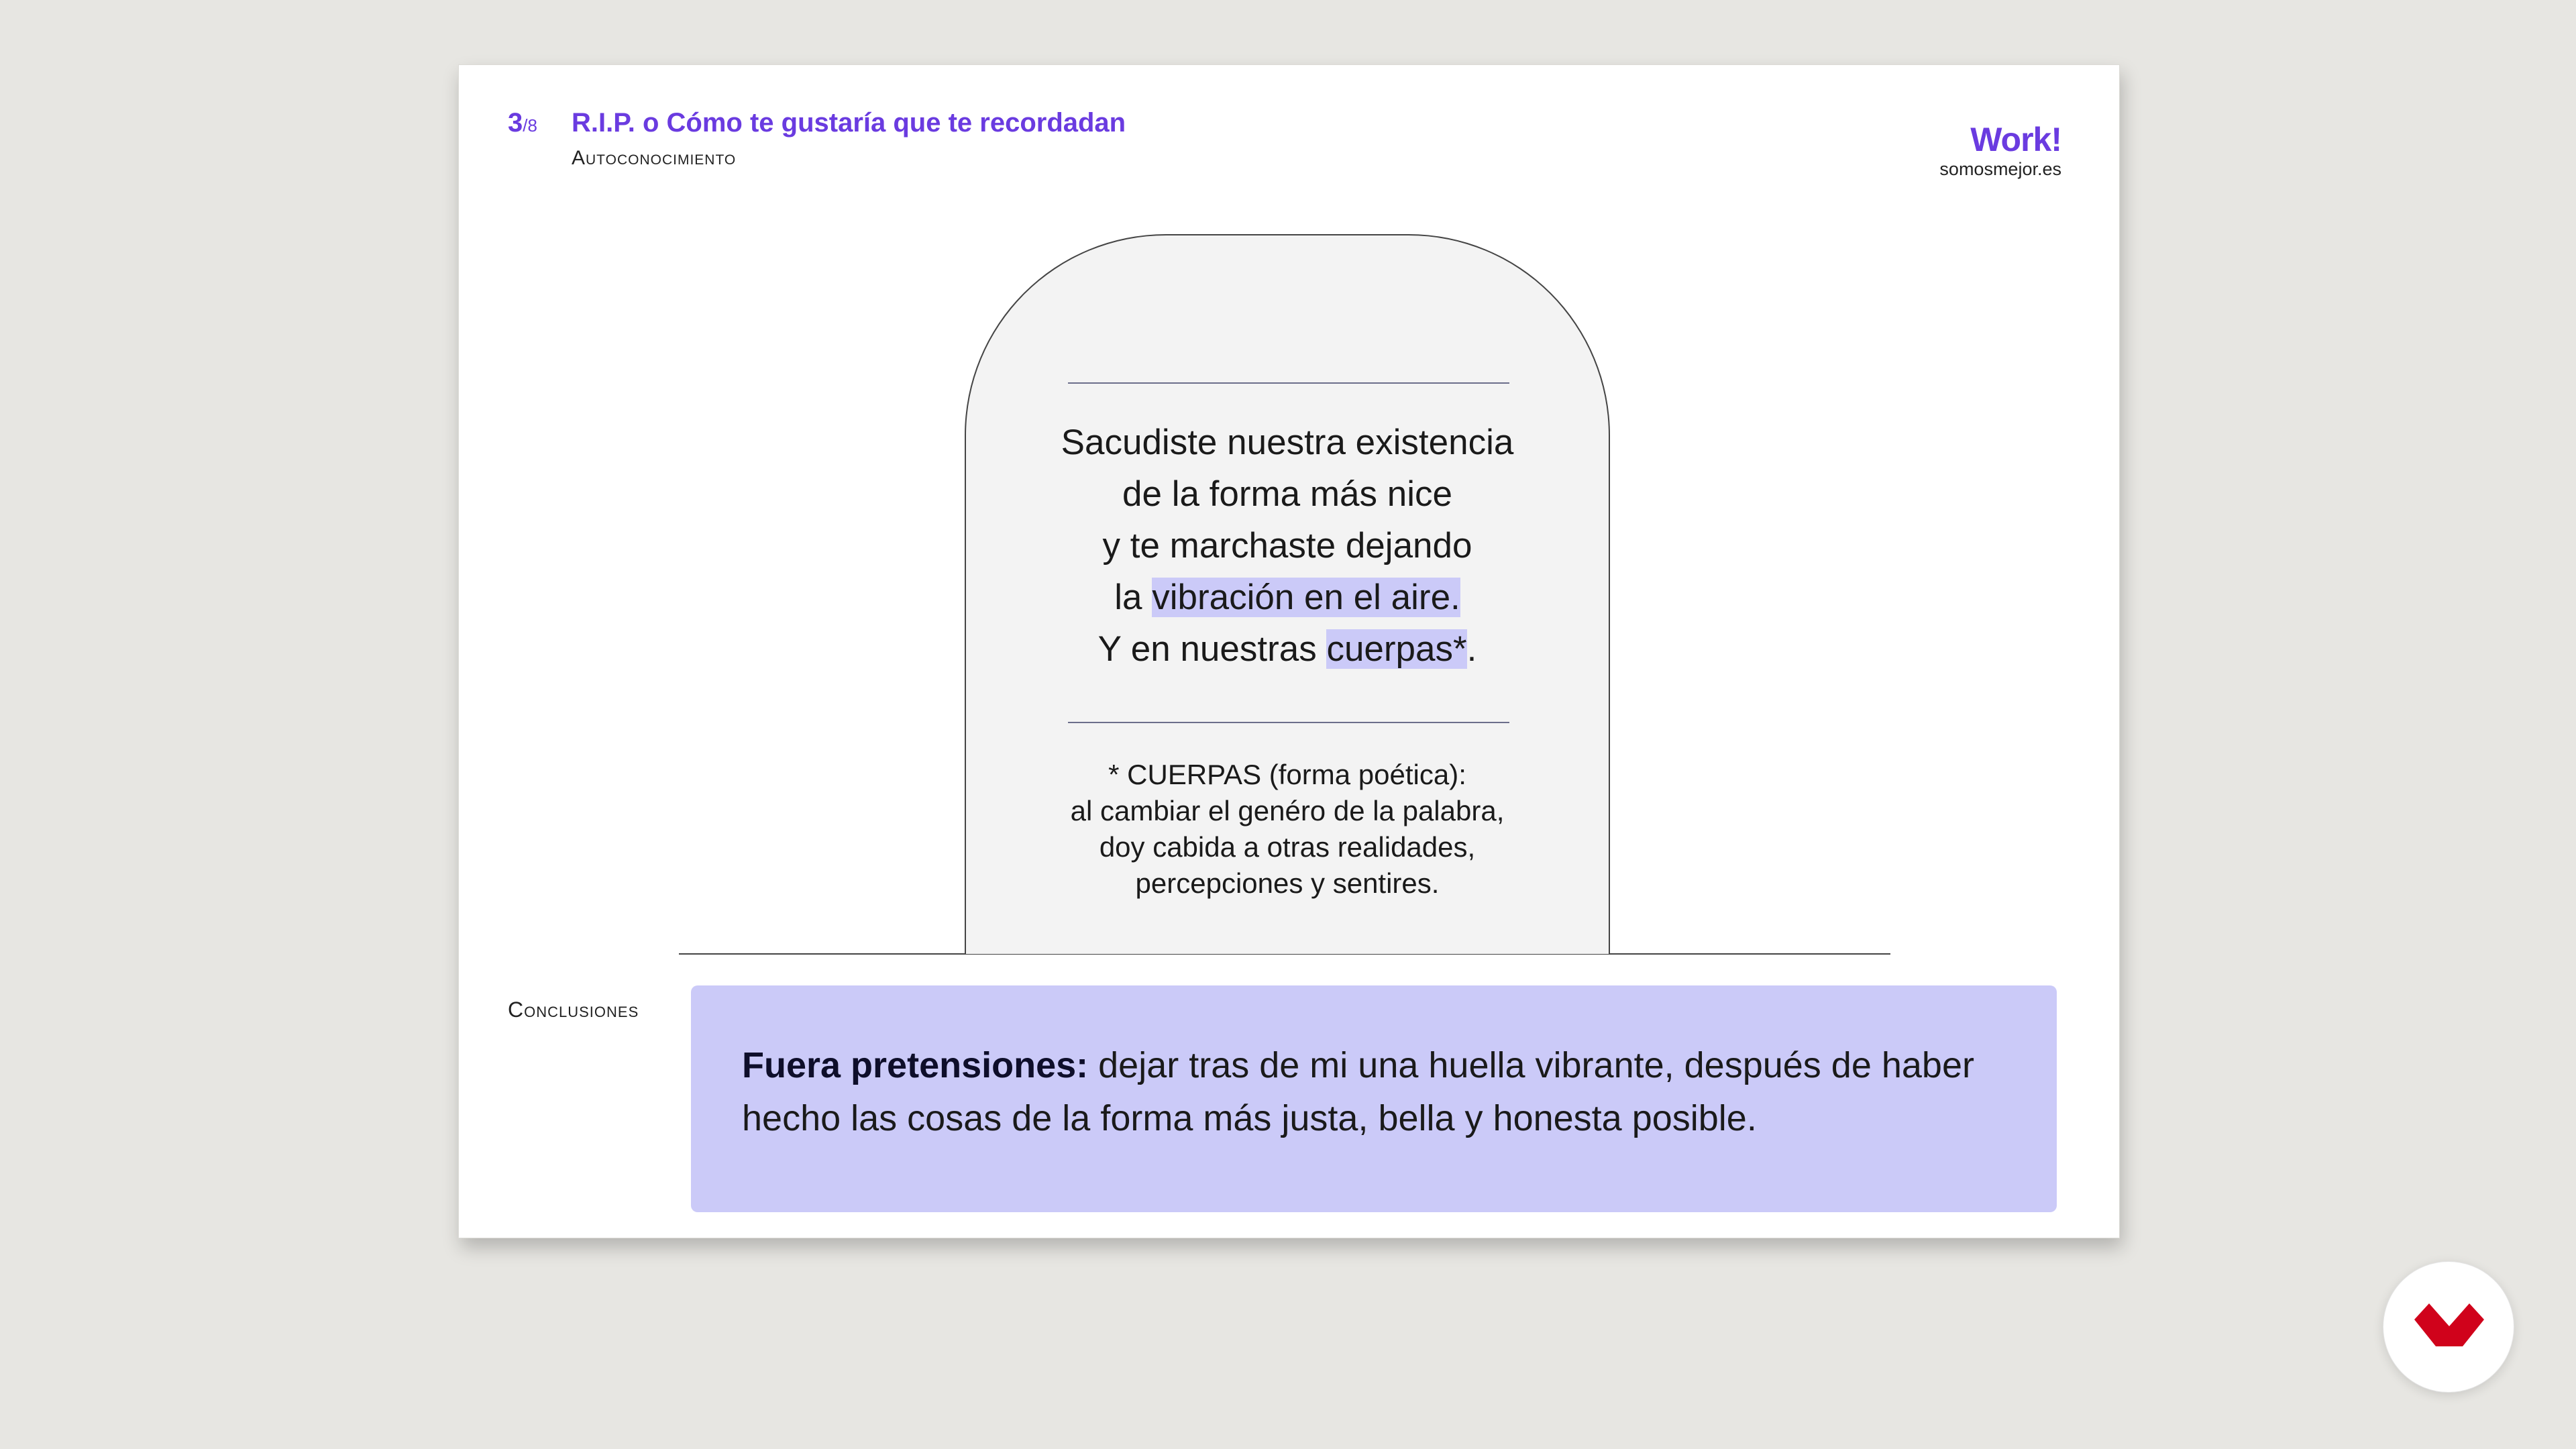  What do you see at coordinates (1288, 722) in the screenshot?
I see `tomb-bottom-divider` at bounding box center [1288, 722].